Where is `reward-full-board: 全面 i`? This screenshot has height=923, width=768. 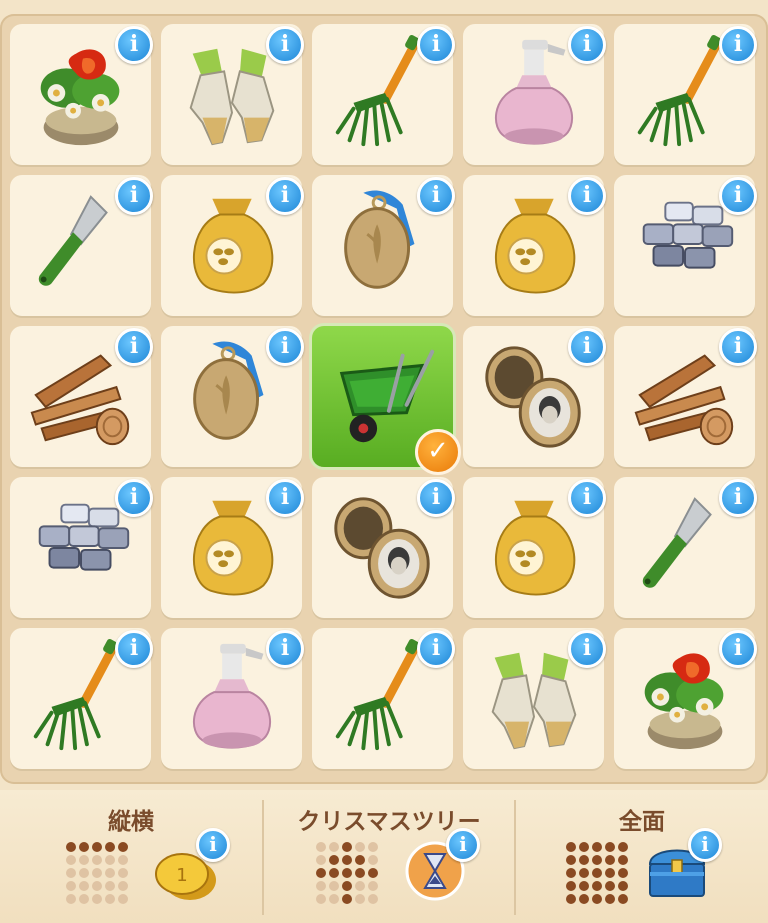 reward-full-board: 全面 i is located at coordinates (642, 856).